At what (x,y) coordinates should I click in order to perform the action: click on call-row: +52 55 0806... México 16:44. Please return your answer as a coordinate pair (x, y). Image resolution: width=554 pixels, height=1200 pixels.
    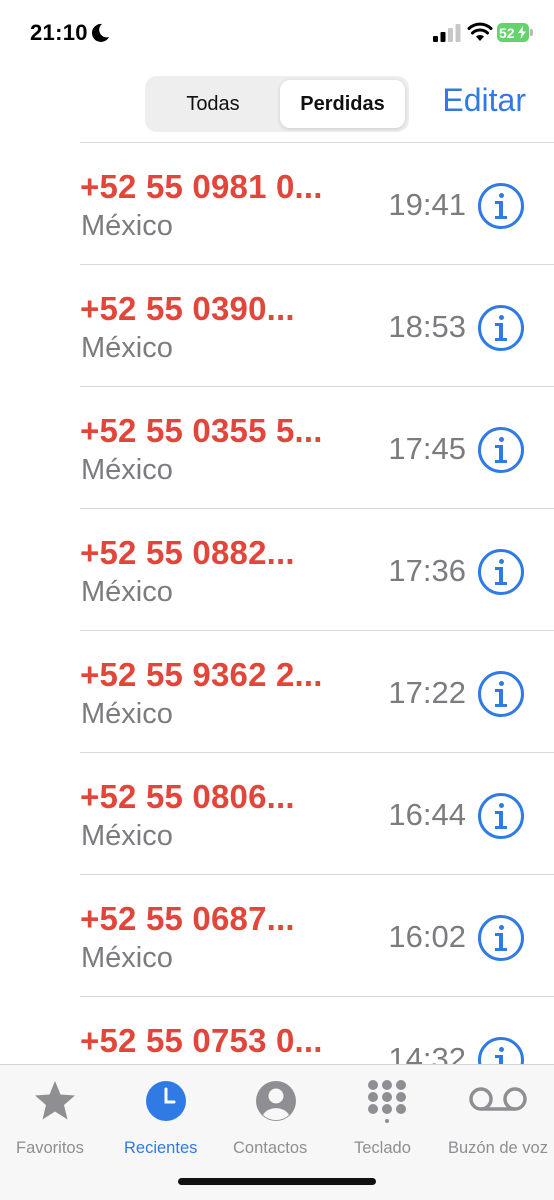
    Looking at the image, I should click on (277, 813).